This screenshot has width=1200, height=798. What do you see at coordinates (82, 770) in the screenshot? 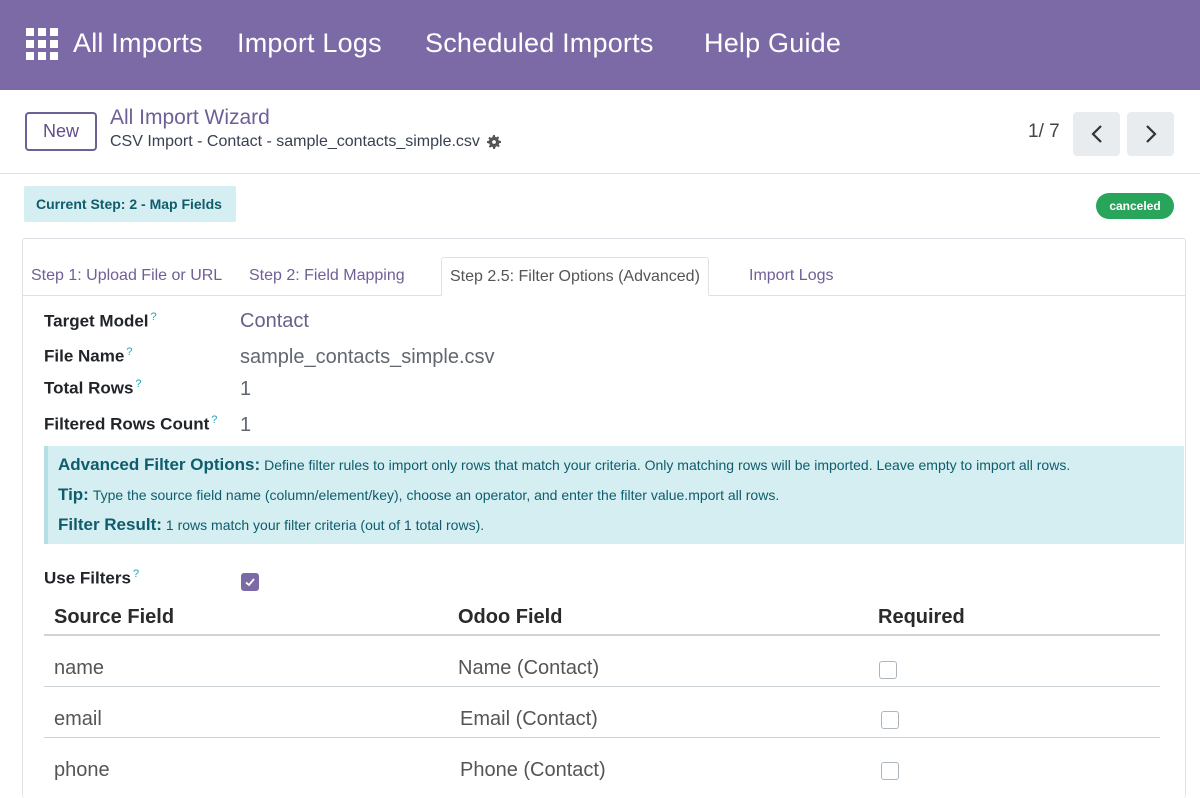
I see `row-source-field: phone` at bounding box center [82, 770].